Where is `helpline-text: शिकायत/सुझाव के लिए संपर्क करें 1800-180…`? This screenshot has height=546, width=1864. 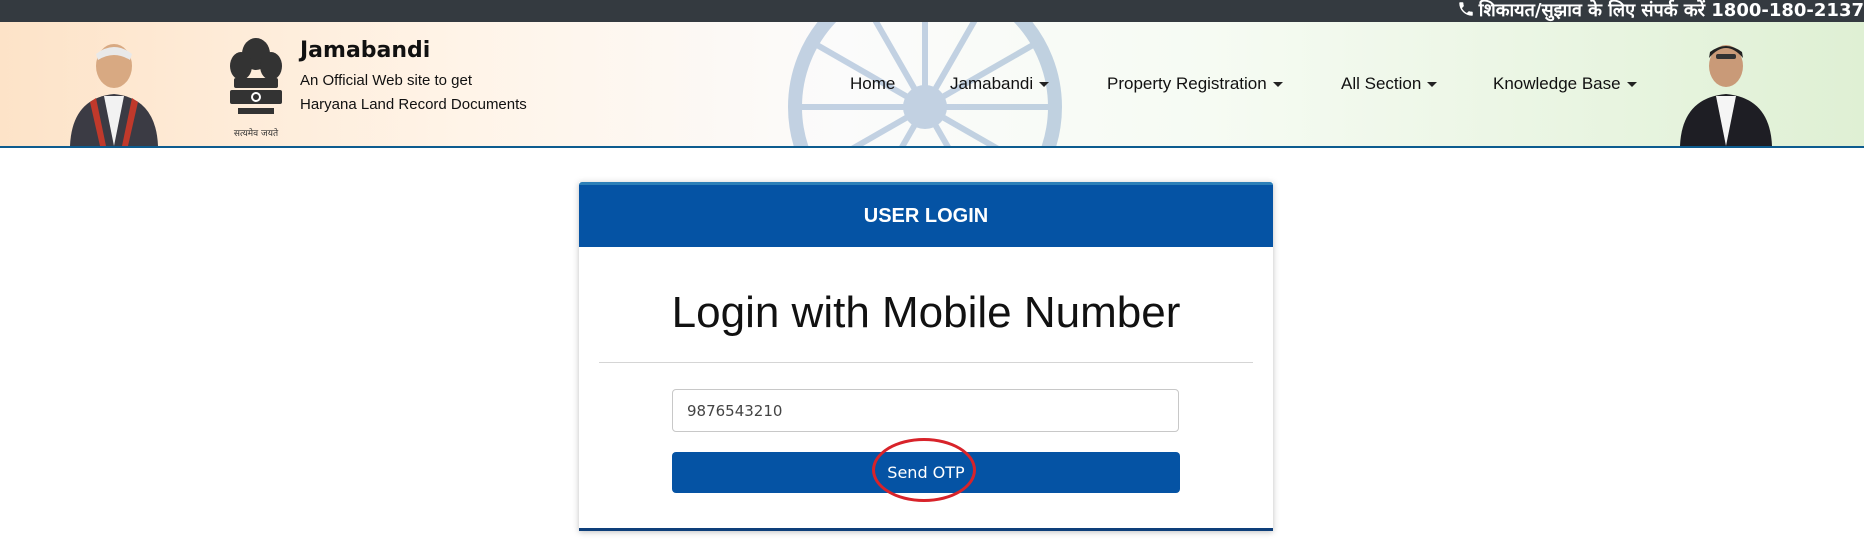 helpline-text: शिकायत/सुझाव के लिए संपर्क करें 1800-180… is located at coordinates (1671, 10).